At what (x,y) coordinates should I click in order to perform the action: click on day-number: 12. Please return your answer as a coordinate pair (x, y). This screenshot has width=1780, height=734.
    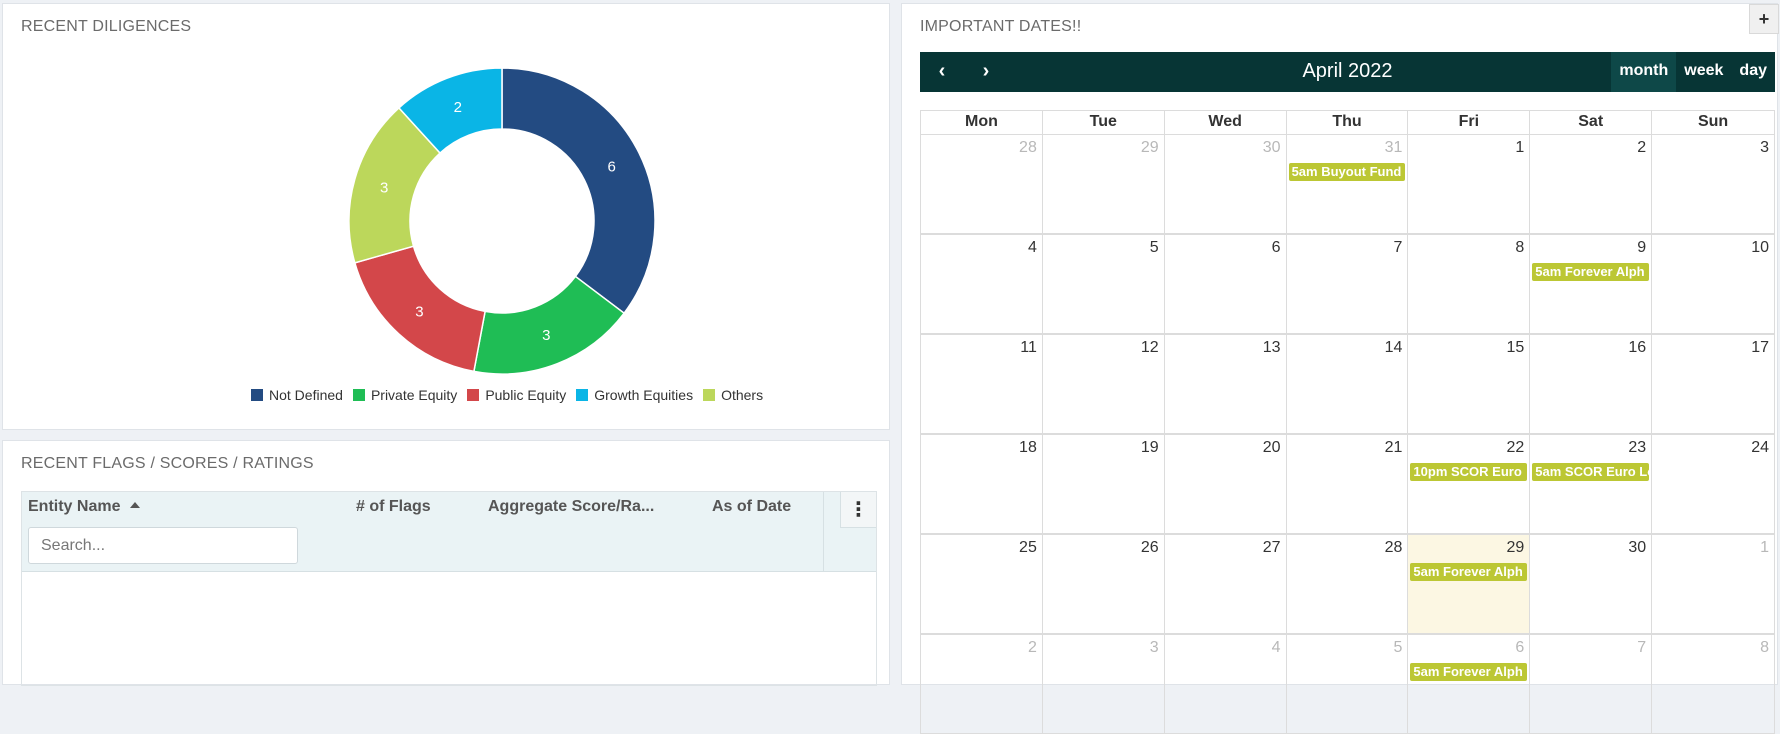
    Looking at the image, I should click on (1150, 348).